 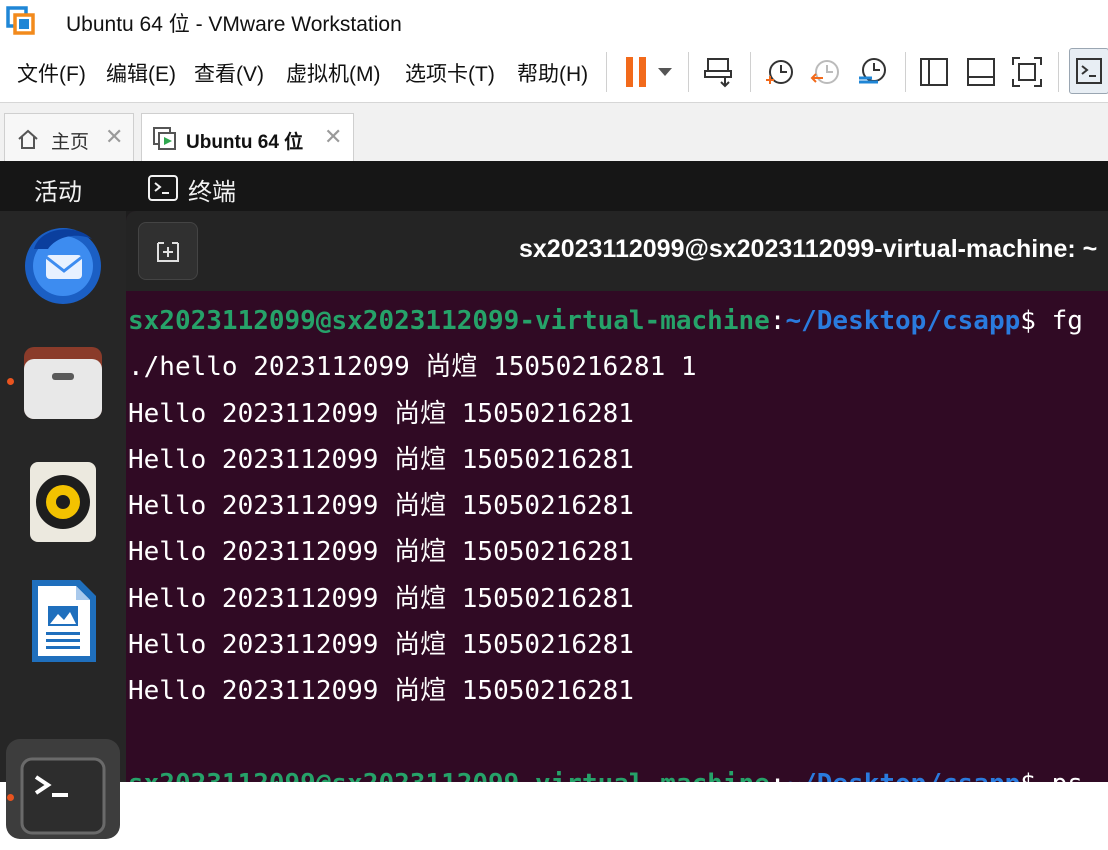 I want to click on new-tab-button, so click(x=168, y=251).